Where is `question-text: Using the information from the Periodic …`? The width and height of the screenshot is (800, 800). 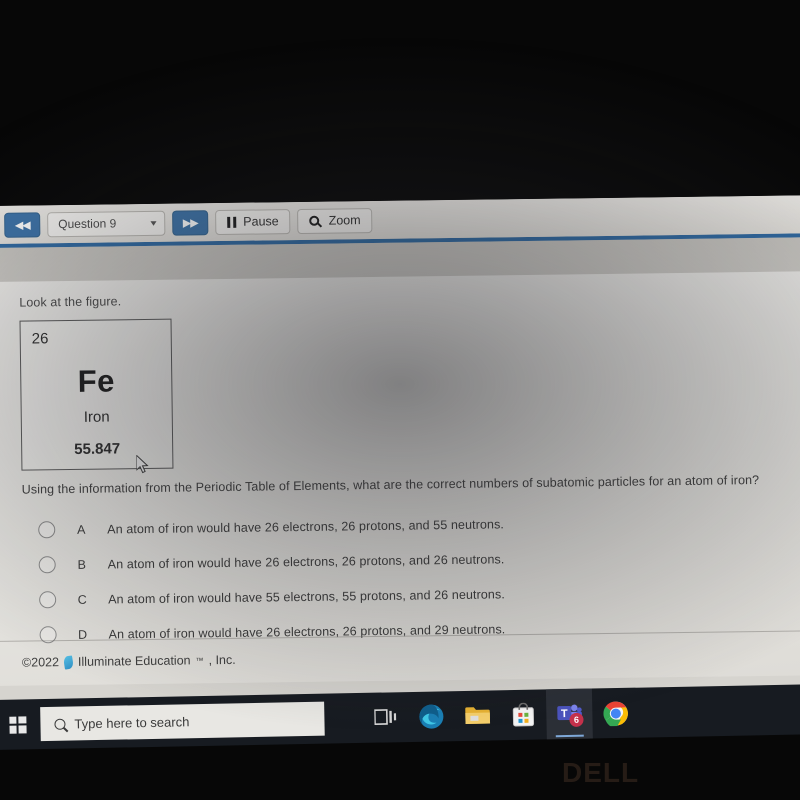 question-text: Using the information from the Periodic … is located at coordinates (390, 484).